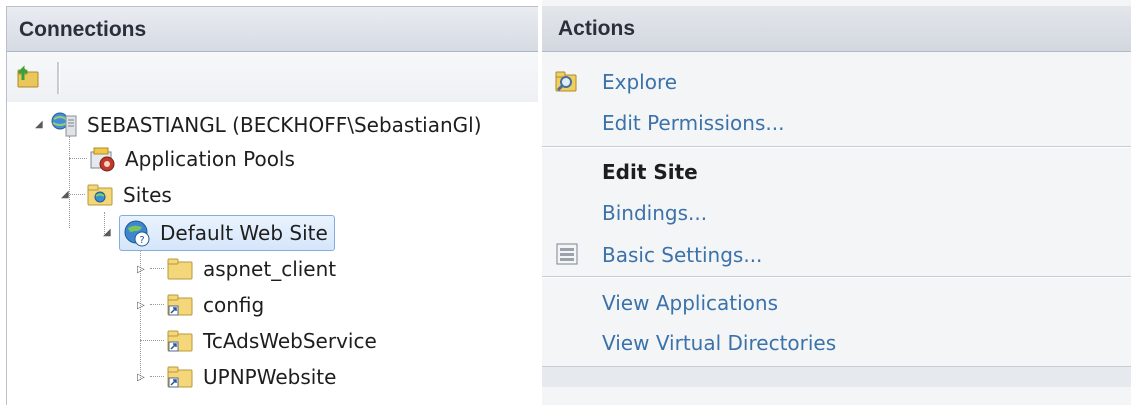 The image size is (1131, 405). Describe the element at coordinates (83, 29) in the screenshot. I see `connections-title: Connections` at that location.